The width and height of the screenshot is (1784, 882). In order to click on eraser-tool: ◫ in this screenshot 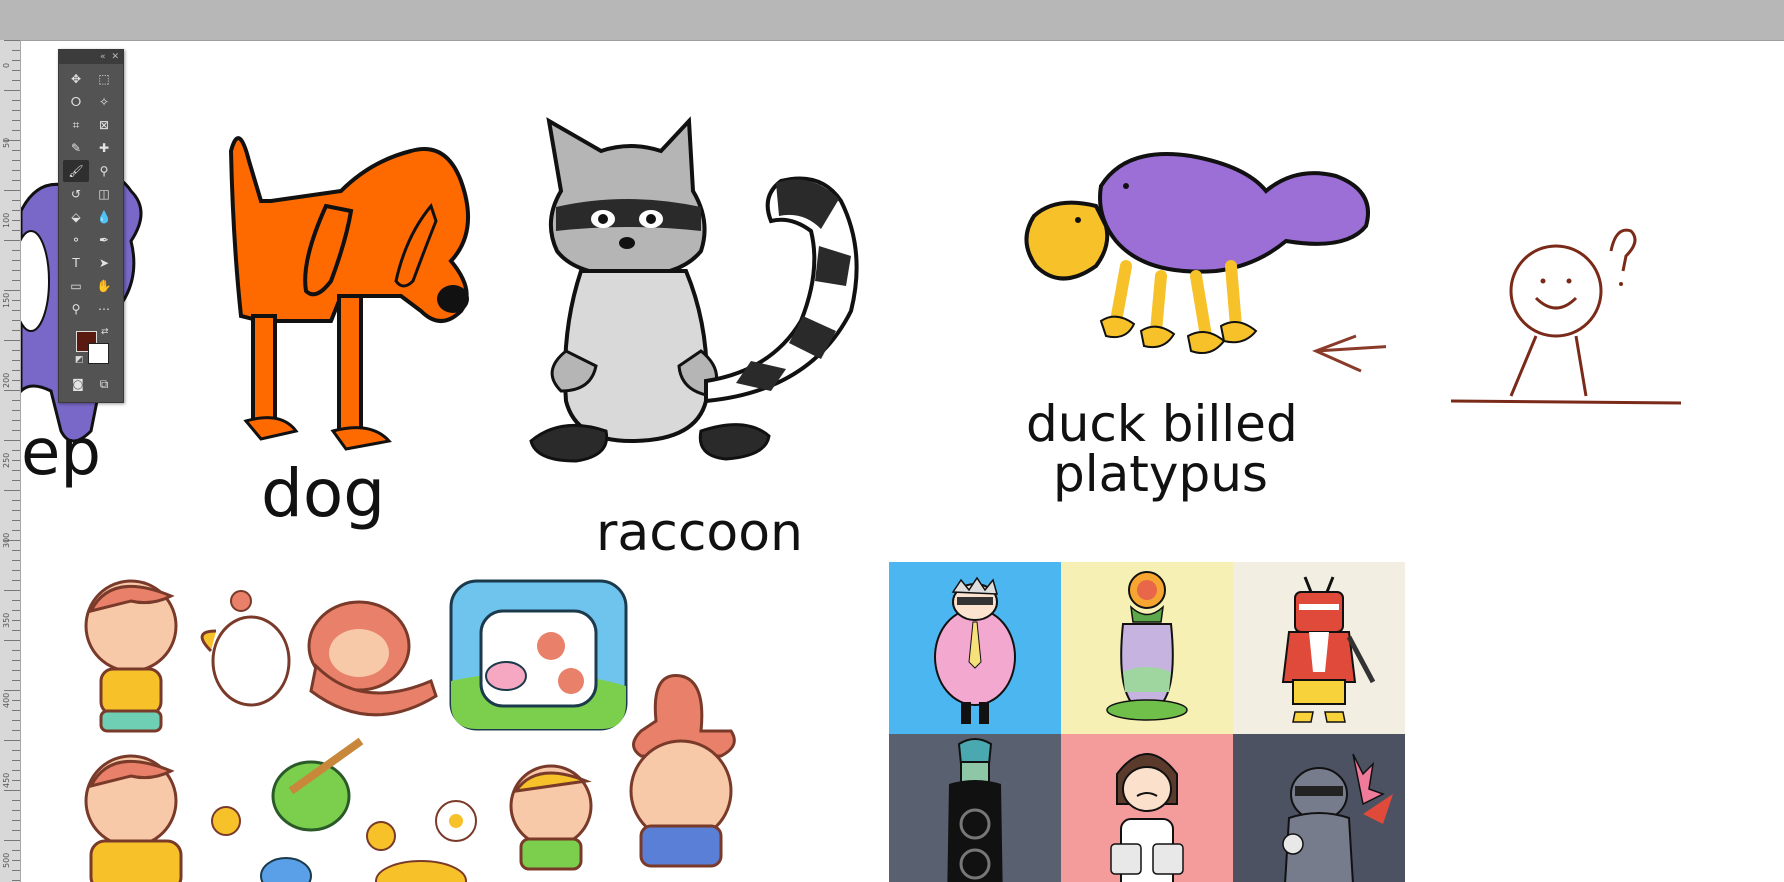, I will do `click(104, 194)`.